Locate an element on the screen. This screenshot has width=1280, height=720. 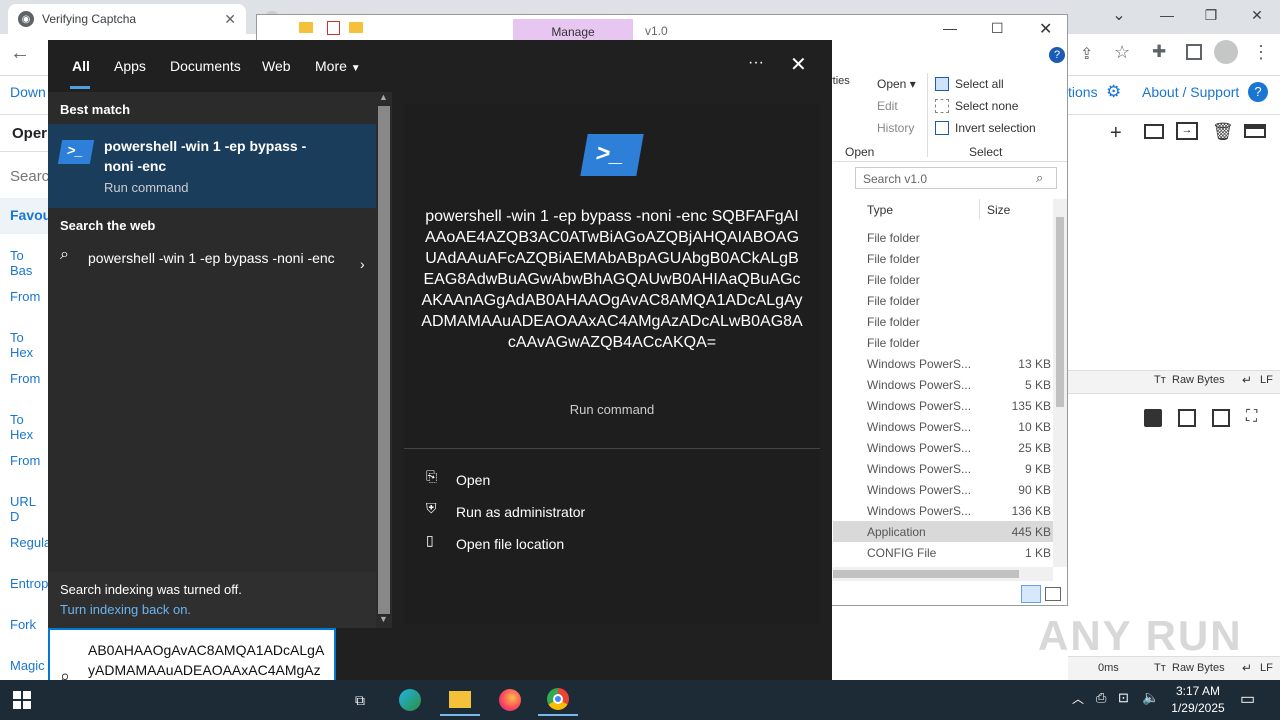
op-url-decode: URL D is located at coordinates (29, 509).